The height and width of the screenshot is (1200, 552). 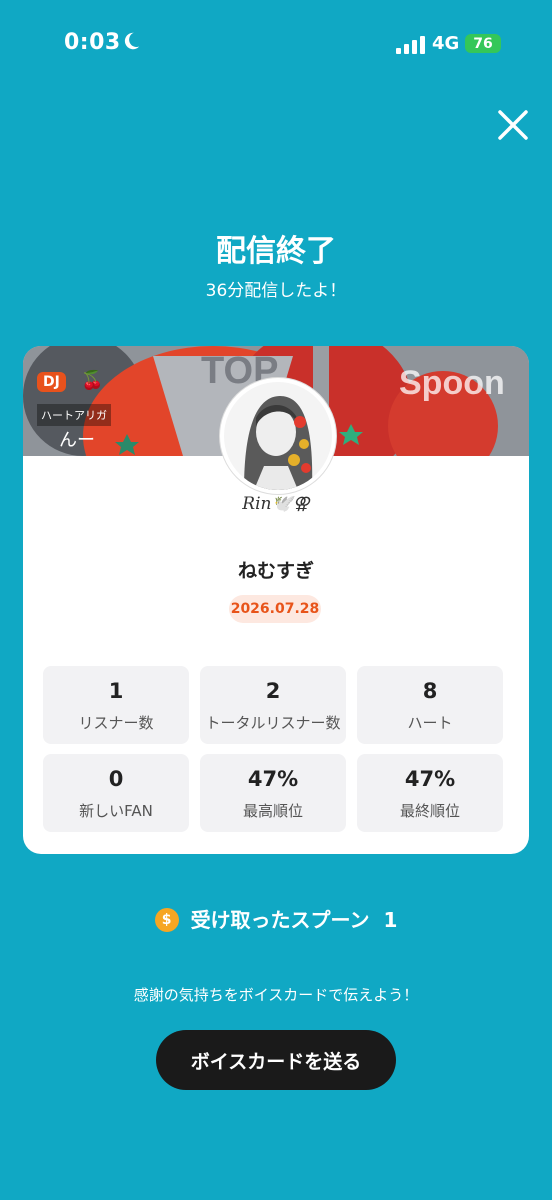 What do you see at coordinates (116, 691) in the screenshot?
I see `stat-value: 1` at bounding box center [116, 691].